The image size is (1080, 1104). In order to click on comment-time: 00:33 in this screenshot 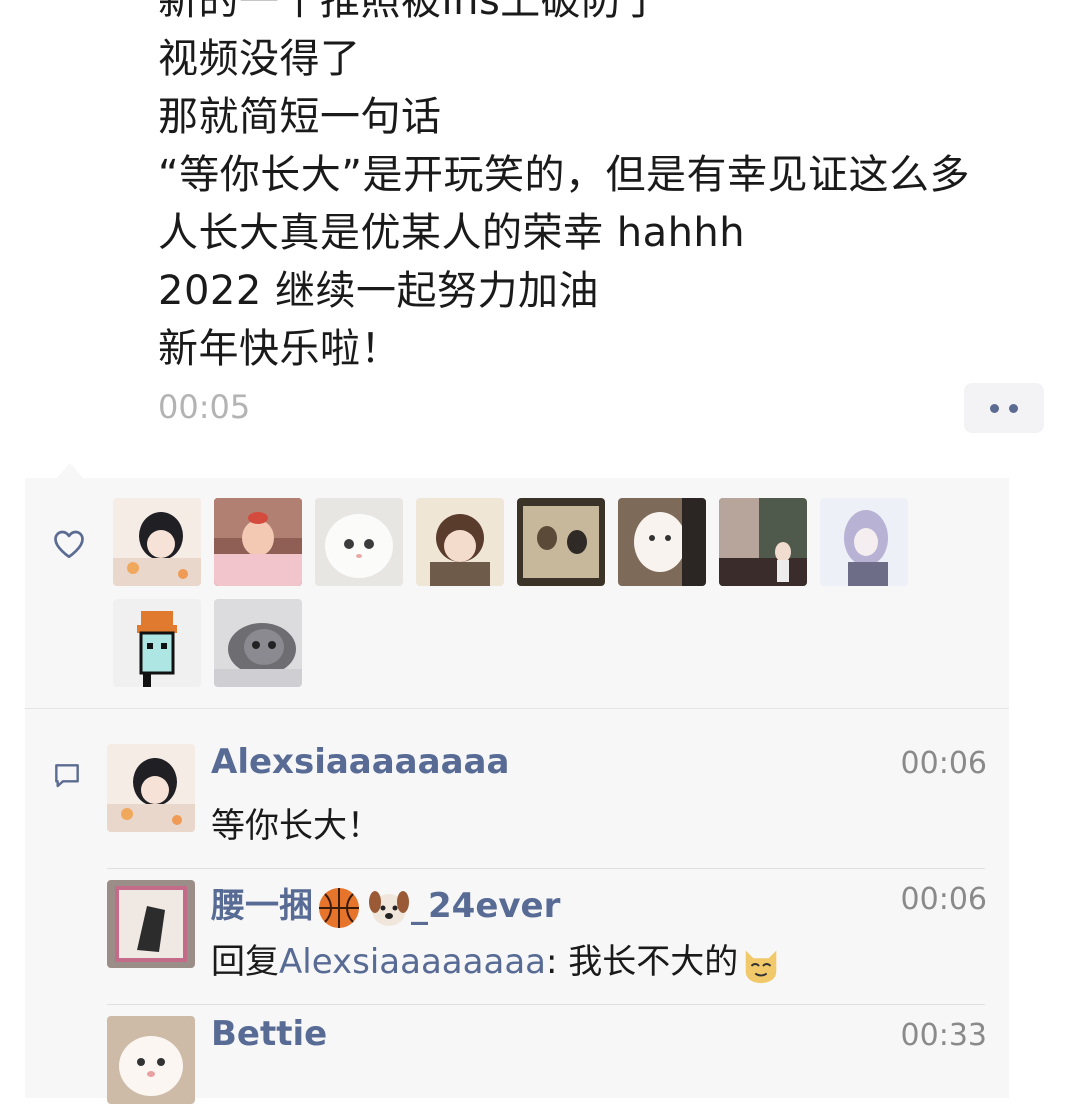, I will do `click(943, 1035)`.